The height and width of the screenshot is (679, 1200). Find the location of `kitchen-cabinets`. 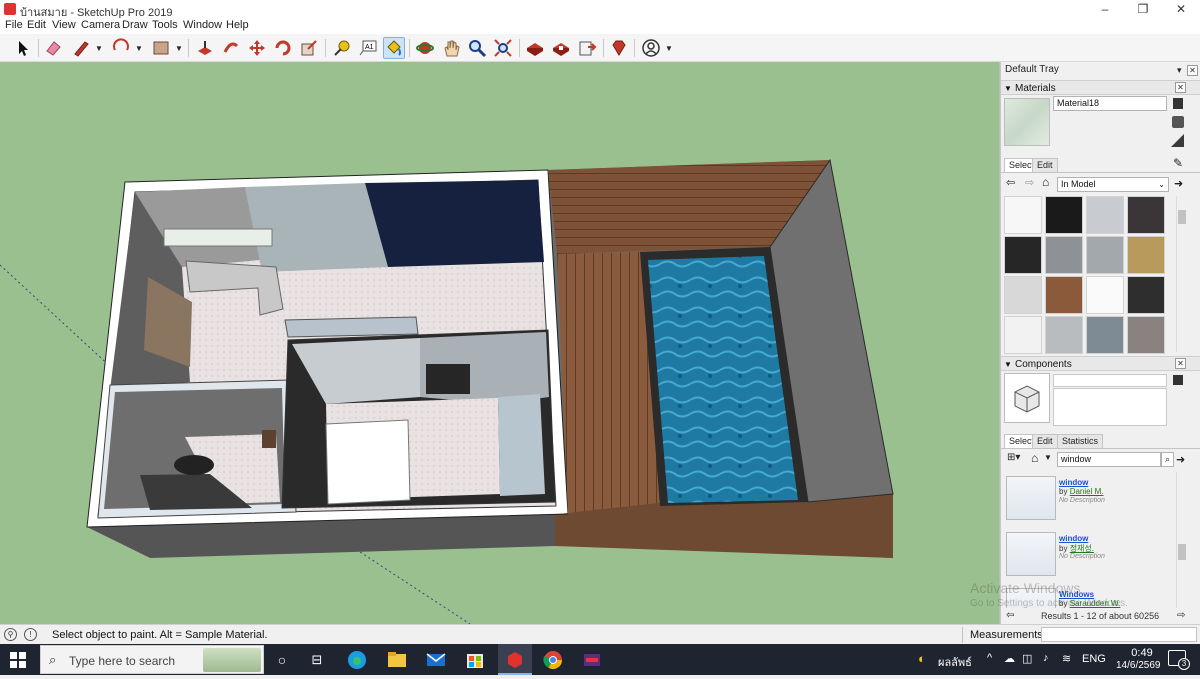

kitchen-cabinets is located at coordinates (218, 237).